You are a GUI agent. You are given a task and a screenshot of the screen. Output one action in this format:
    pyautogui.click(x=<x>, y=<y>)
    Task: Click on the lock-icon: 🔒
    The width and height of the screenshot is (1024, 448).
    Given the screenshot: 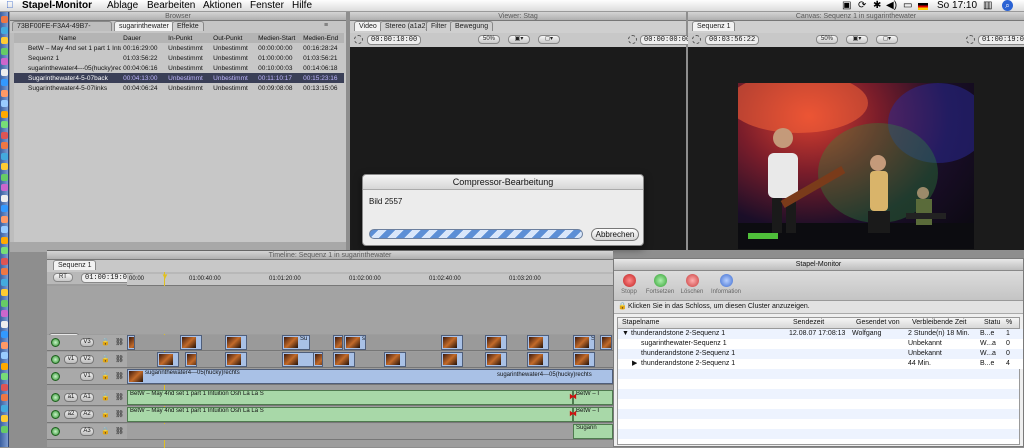 What is the action you would take?
    pyautogui.click(x=622, y=306)
    